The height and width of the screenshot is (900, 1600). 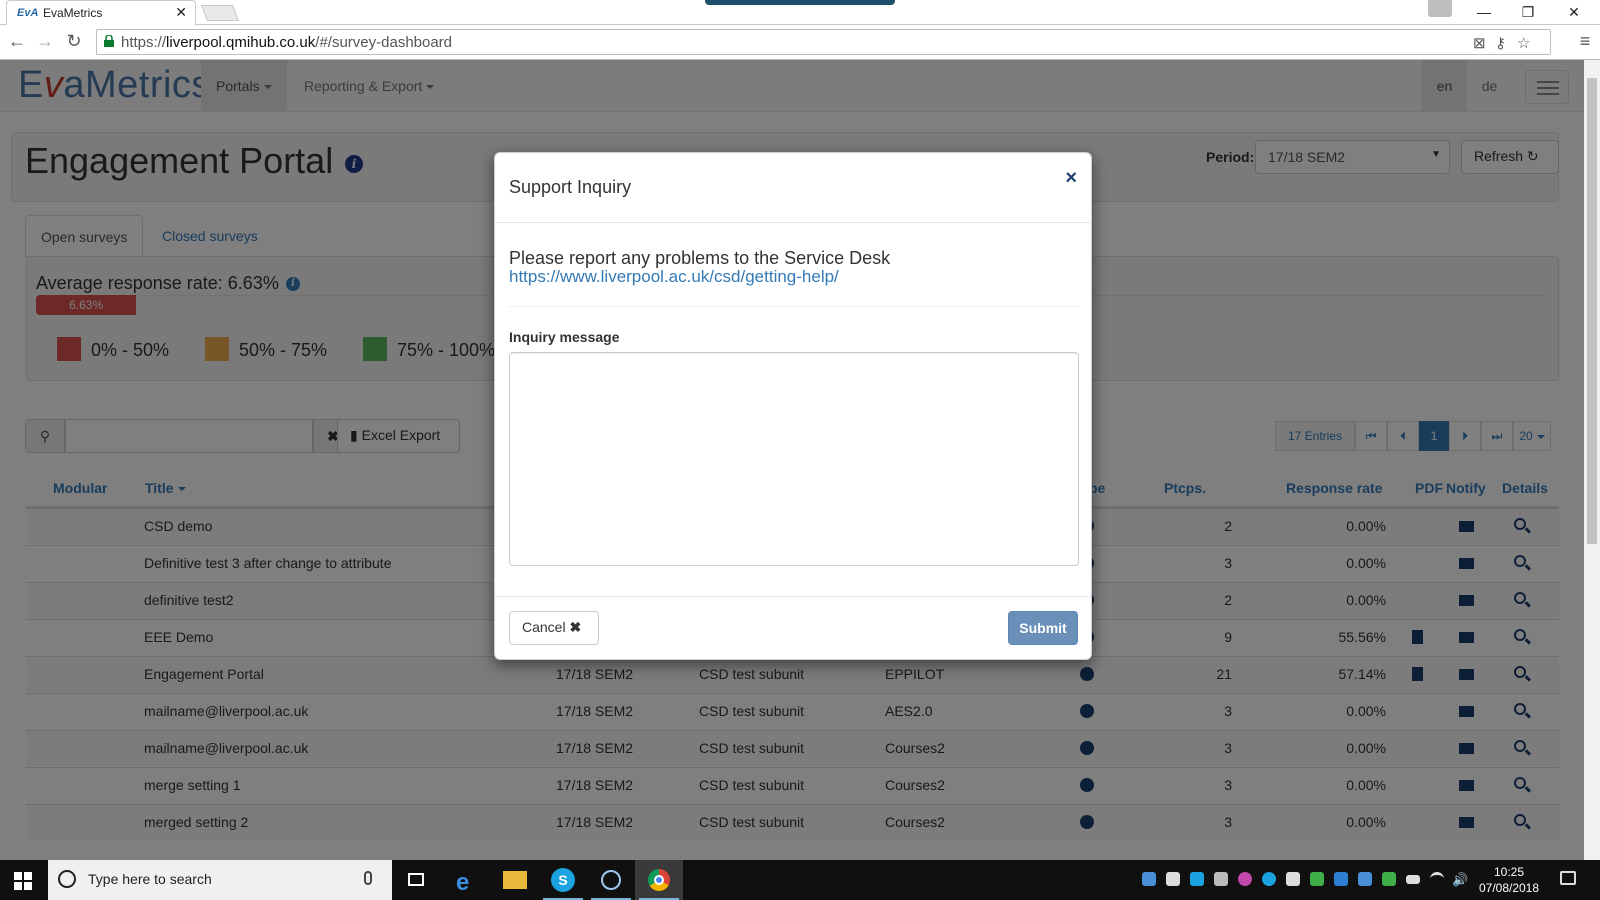 What do you see at coordinates (1592, 311) in the screenshot?
I see `scrollbar-thumb` at bounding box center [1592, 311].